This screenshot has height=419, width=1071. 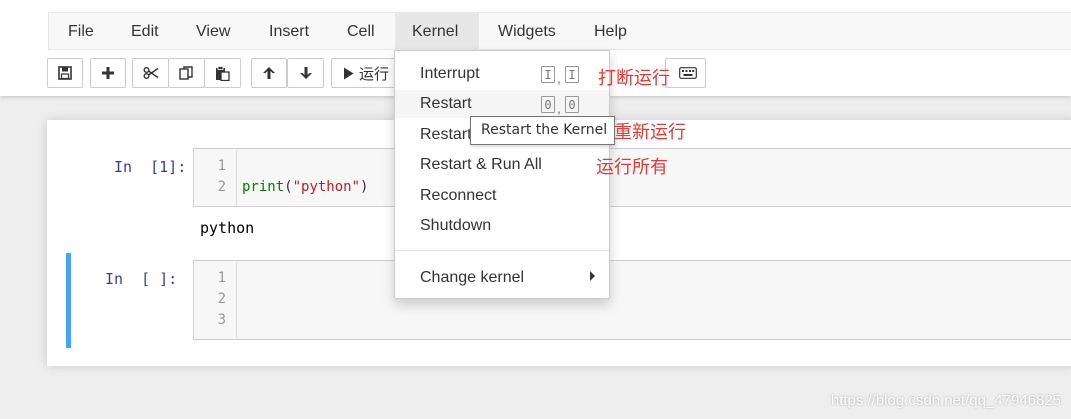 I want to click on paste-icon, so click(x=222, y=73).